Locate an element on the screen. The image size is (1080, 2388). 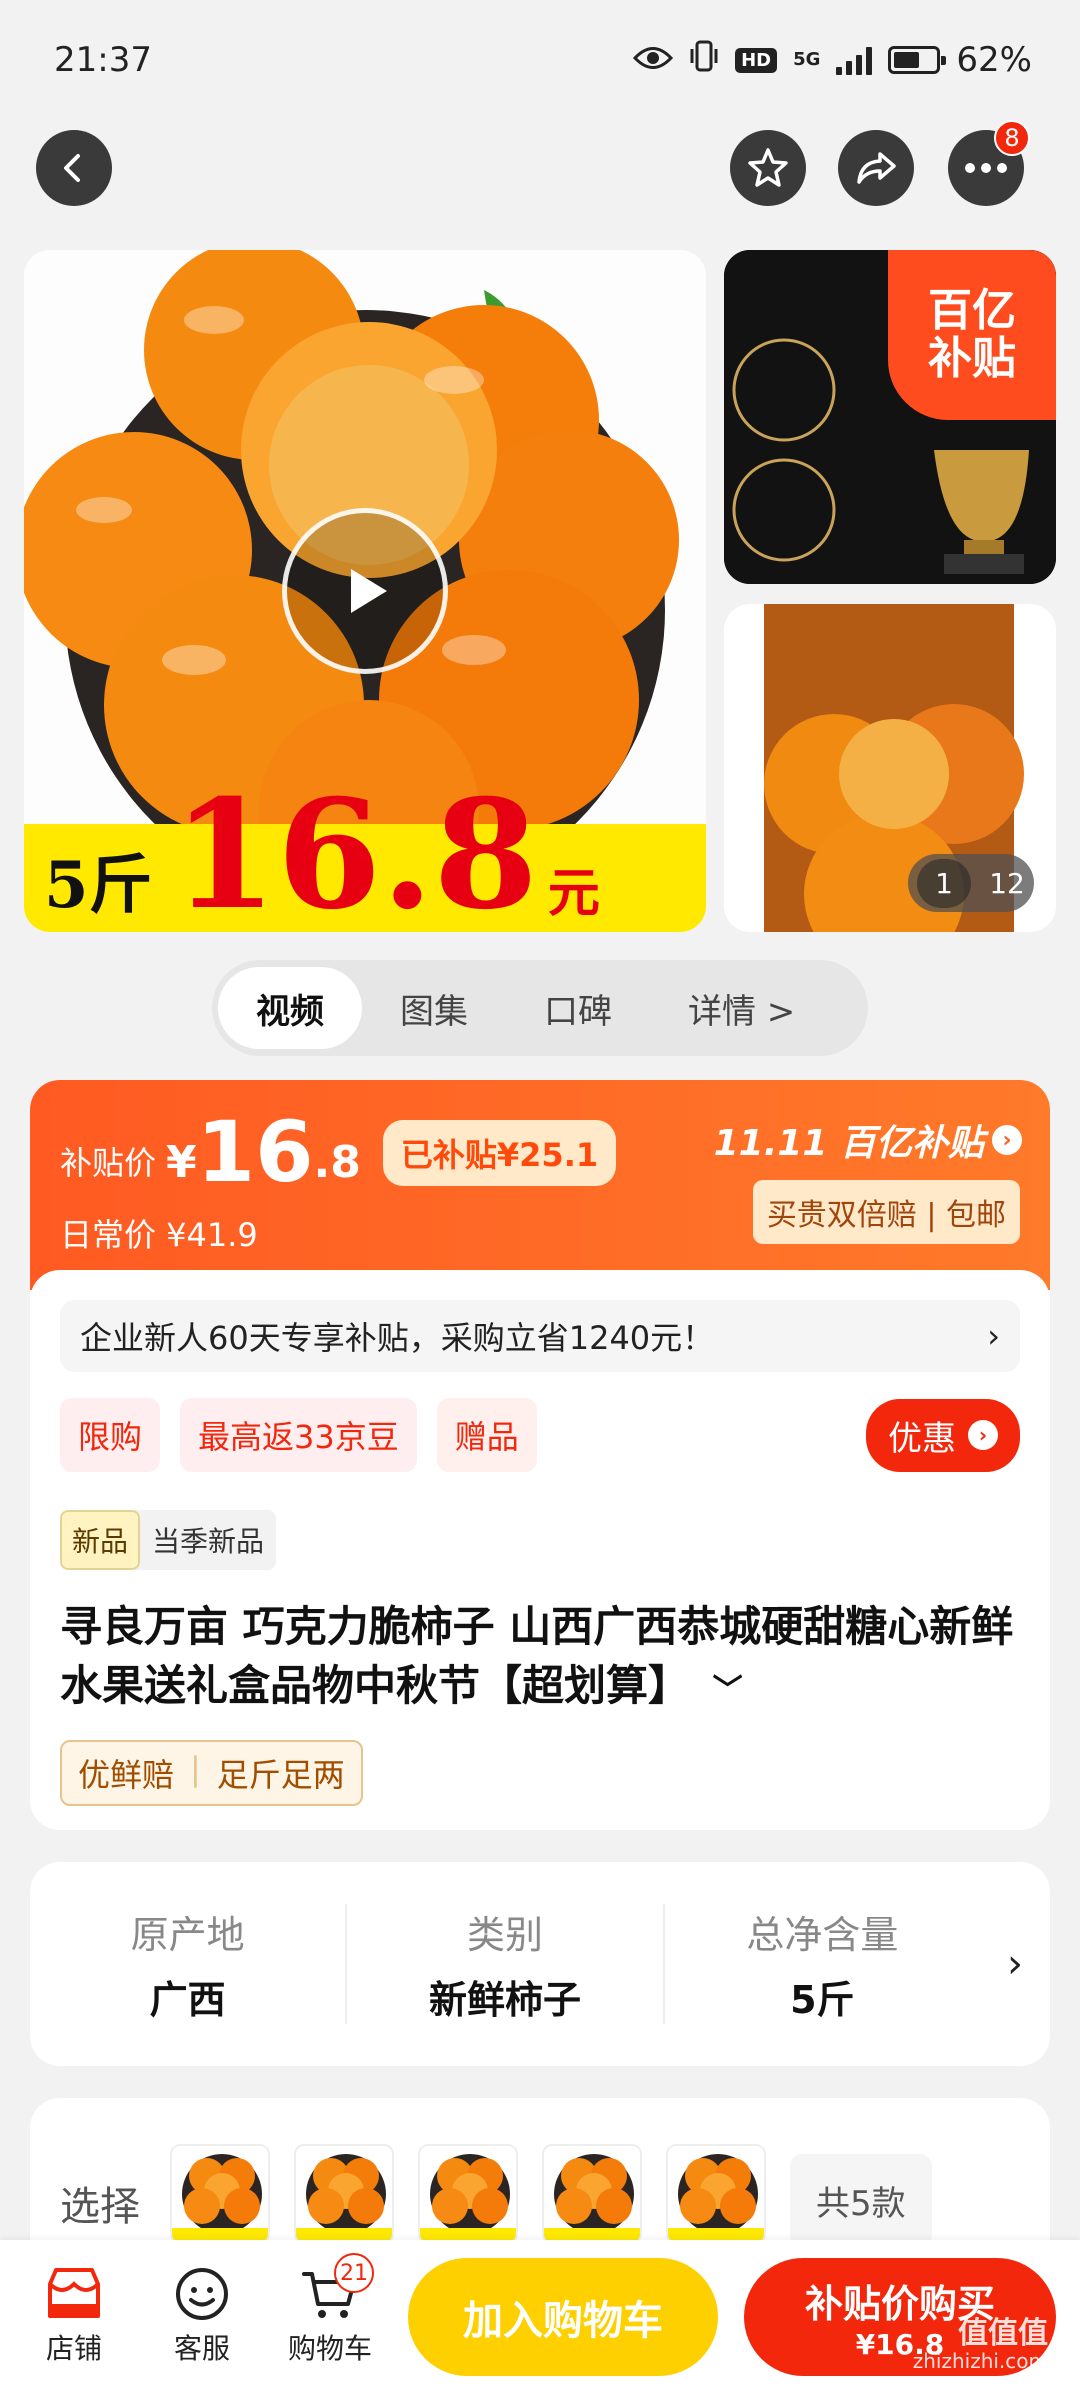
event-banner: 11.11 百亿补贴 › is located at coordinates (868, 1140).